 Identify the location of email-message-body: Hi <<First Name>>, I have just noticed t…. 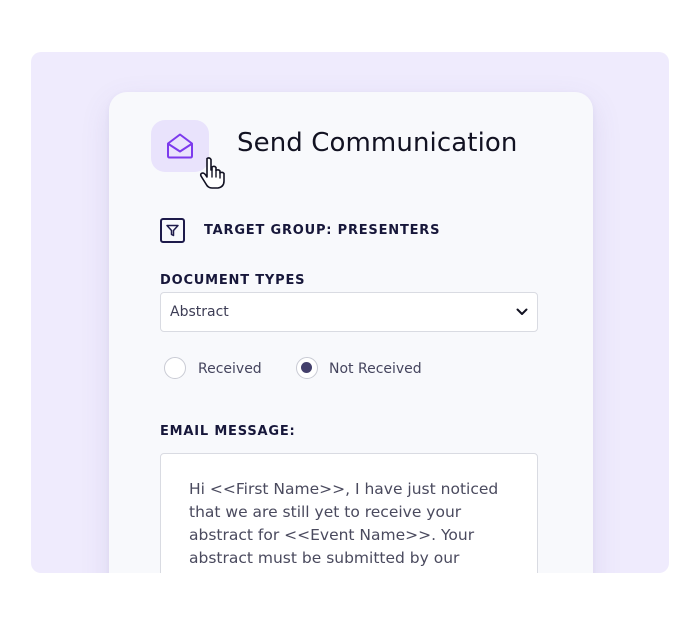
(344, 526).